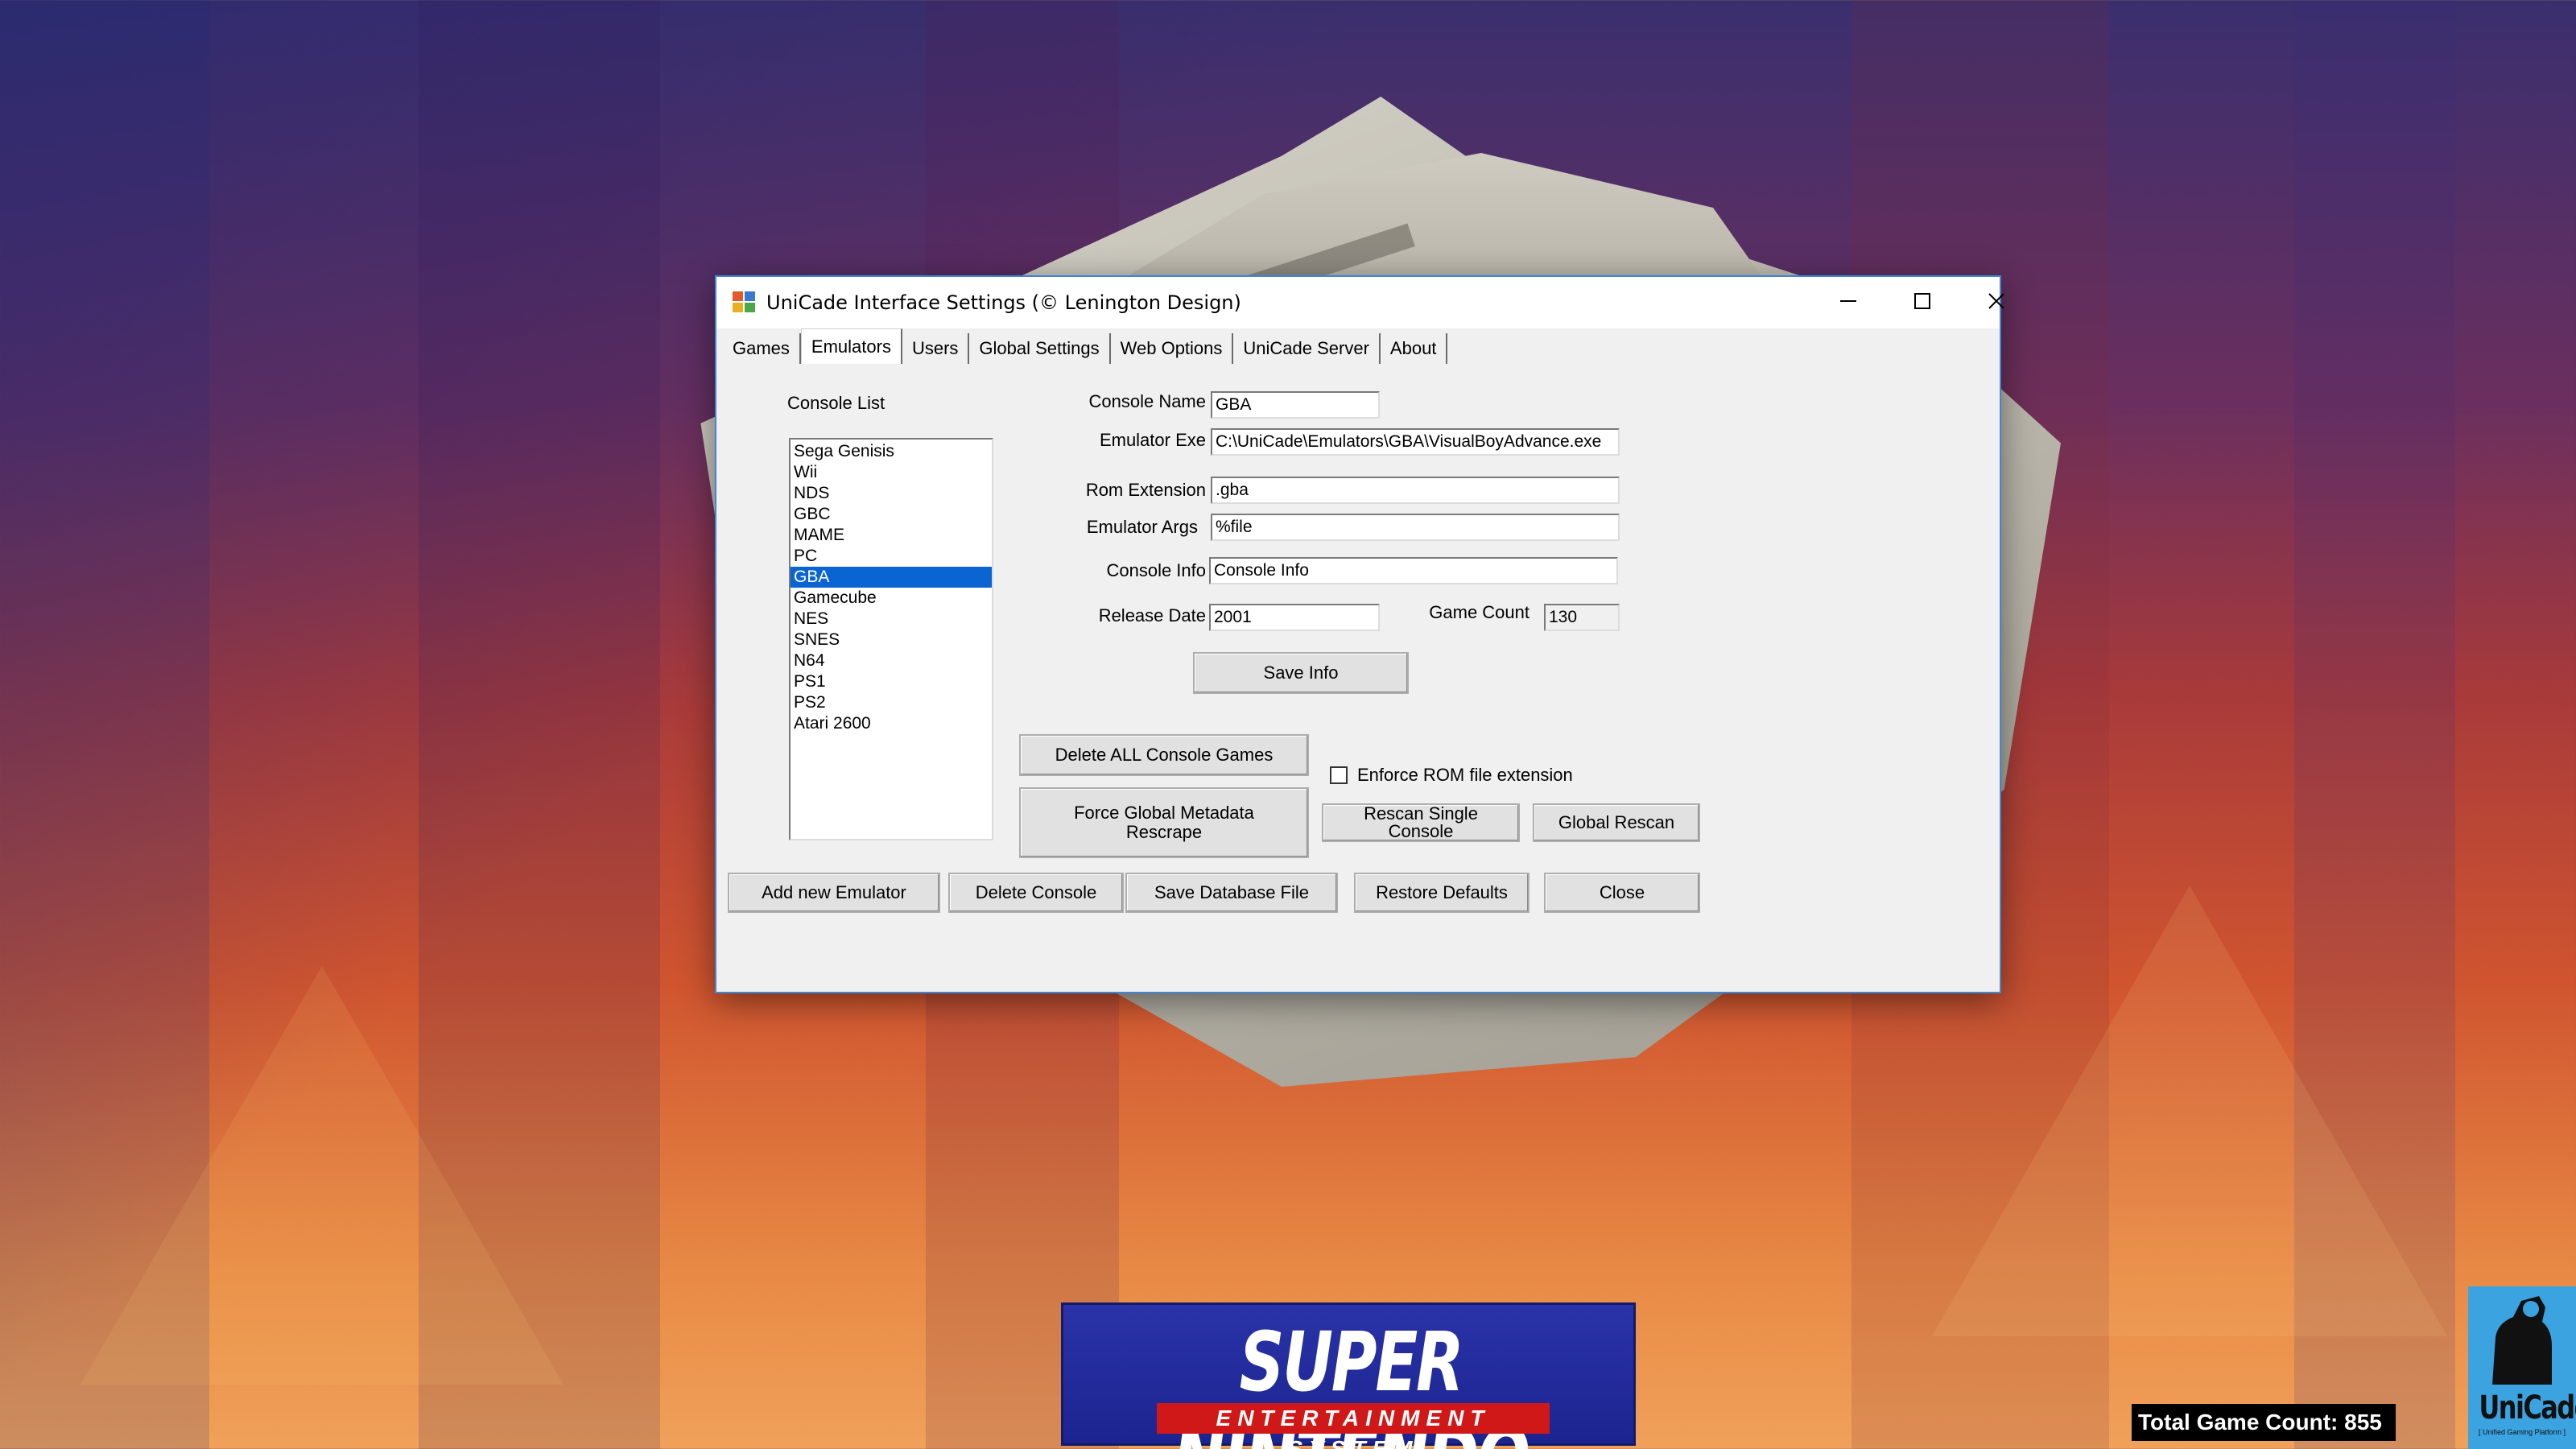 This screenshot has height=1449, width=2576. What do you see at coordinates (1415, 490) in the screenshot?
I see `rom-extension-field: .gba` at bounding box center [1415, 490].